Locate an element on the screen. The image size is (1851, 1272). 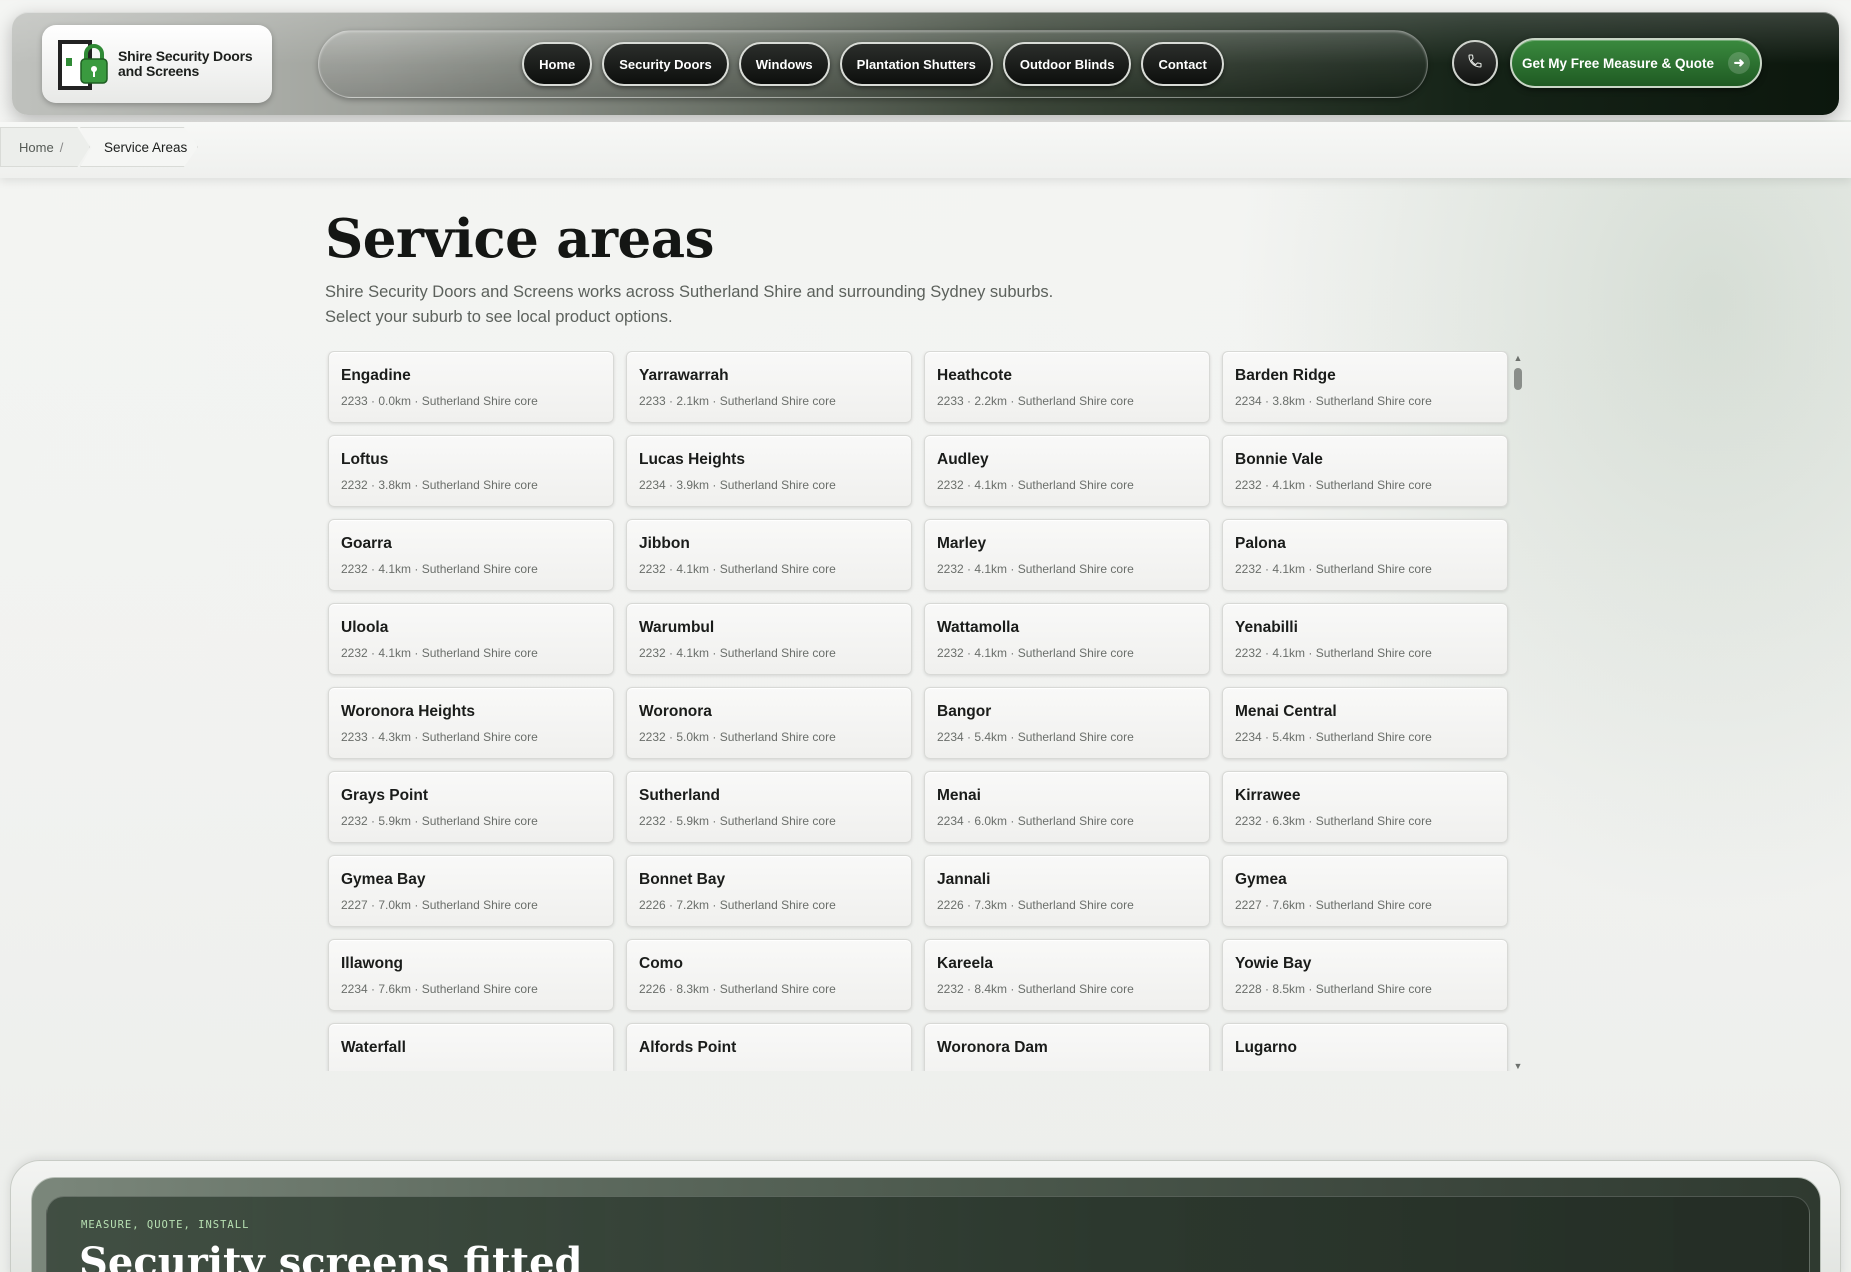
suburb-meta: 2232 · 3.8km · Sutherland Shire core is located at coordinates (439, 485).